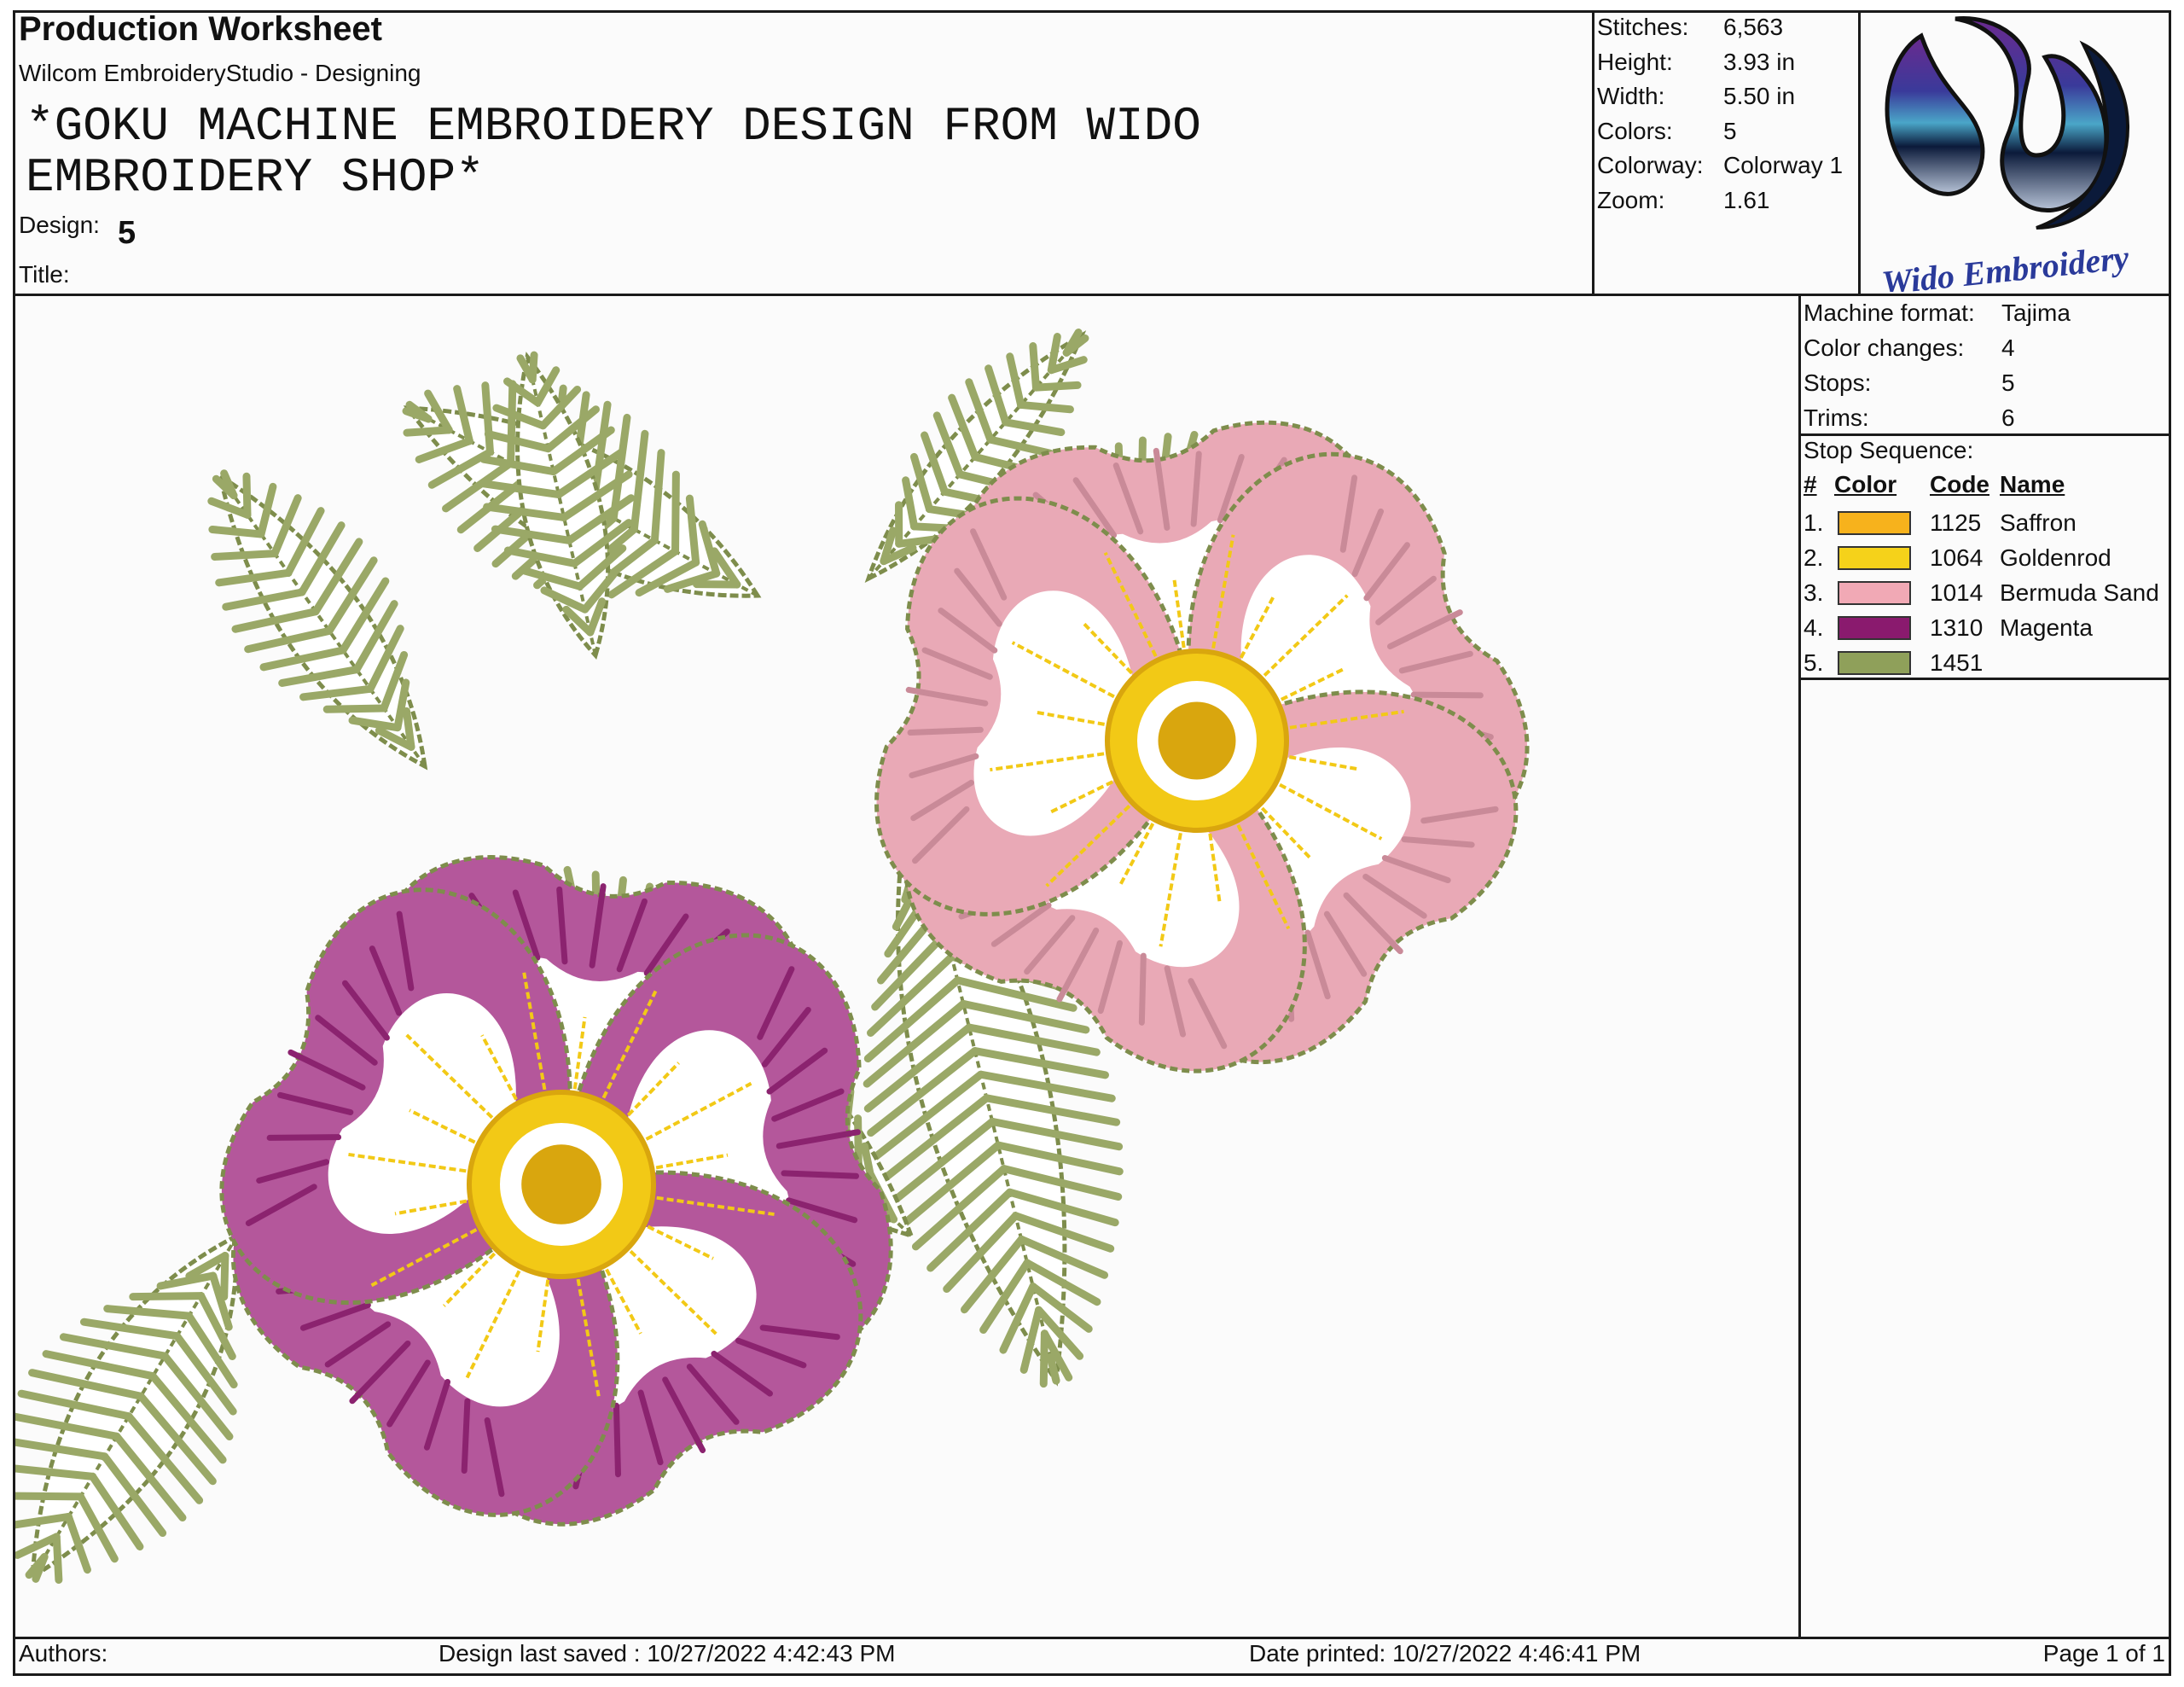 The image size is (2184, 1687). What do you see at coordinates (2006, 154) in the screenshot?
I see `wido-embroidery-logo: Wido Embroidery` at bounding box center [2006, 154].